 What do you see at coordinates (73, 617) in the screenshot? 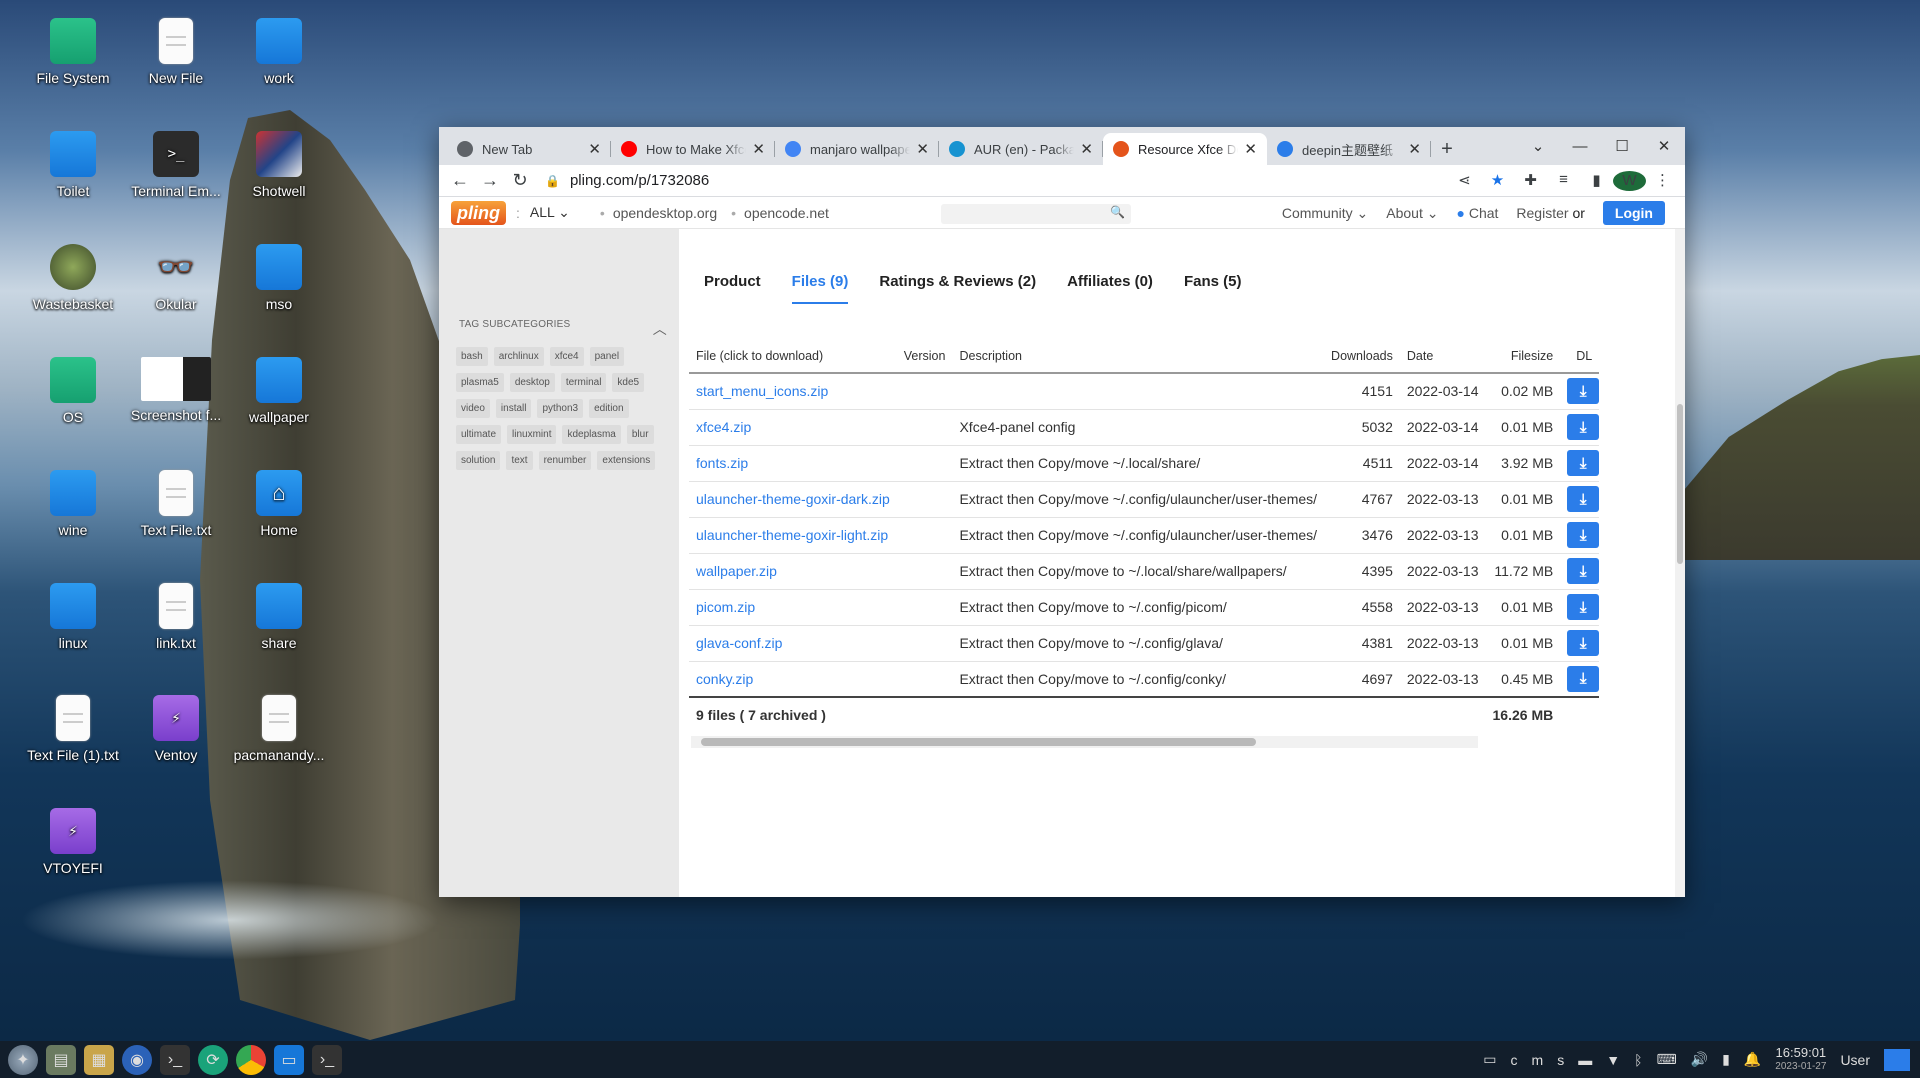
I see `desktop-icon-15: linux` at bounding box center [73, 617].